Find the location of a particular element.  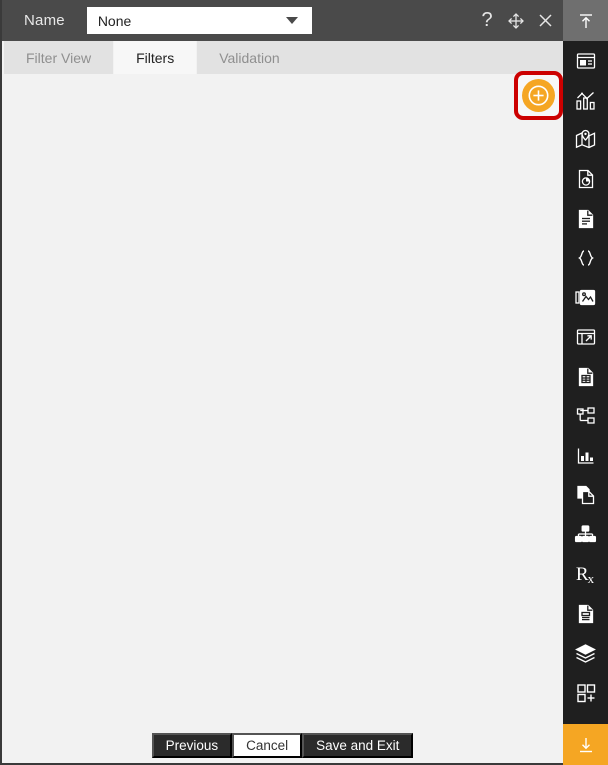

header-icon-group: ? is located at coordinates (516, 20).